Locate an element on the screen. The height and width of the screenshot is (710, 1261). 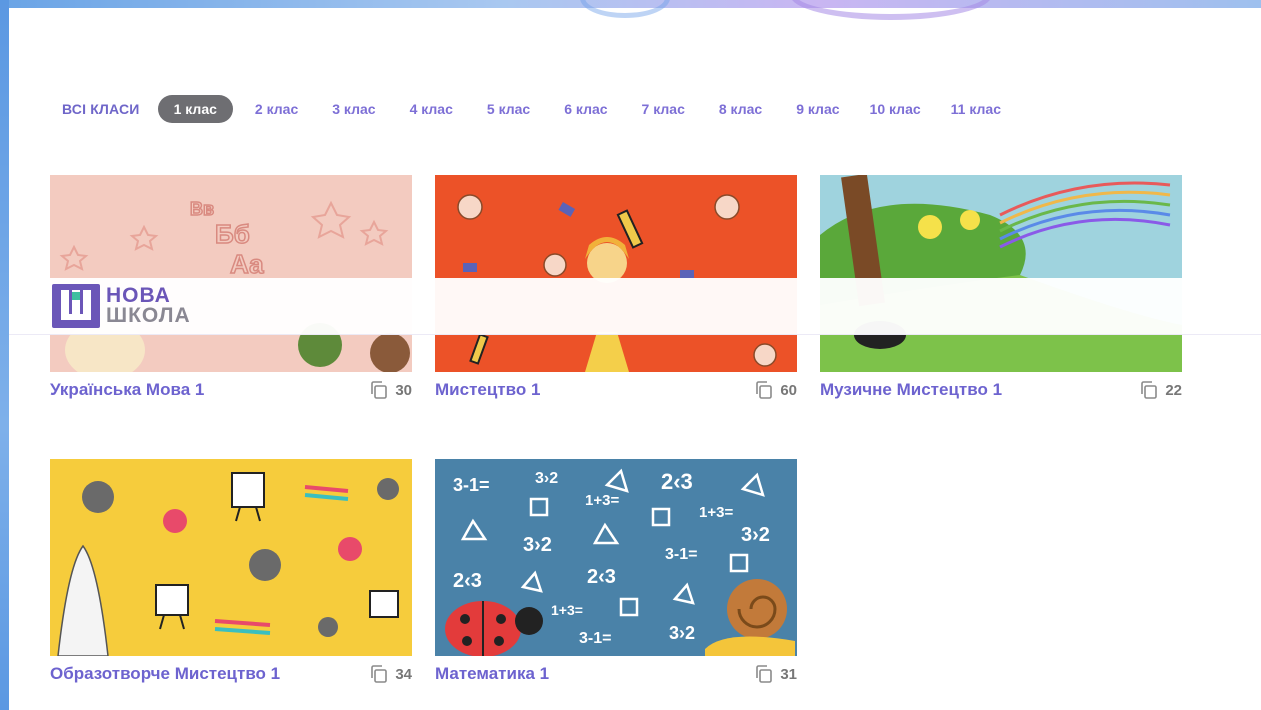
course-title: Мистецтво 1 is located at coordinates (487, 390).